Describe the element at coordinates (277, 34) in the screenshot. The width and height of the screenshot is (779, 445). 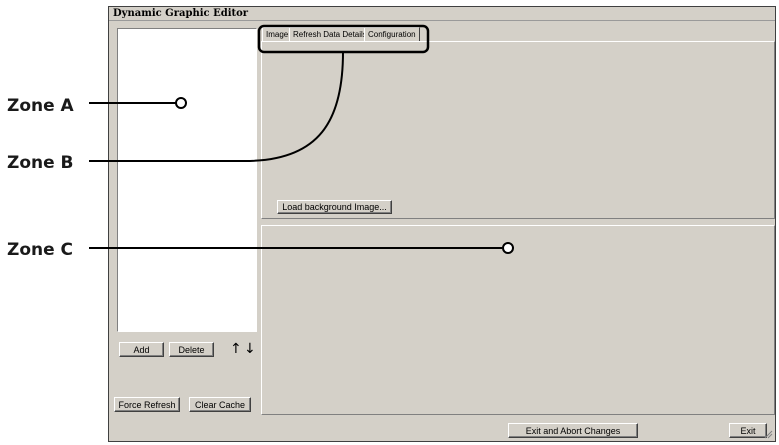
I see `tab-image: Image` at that location.